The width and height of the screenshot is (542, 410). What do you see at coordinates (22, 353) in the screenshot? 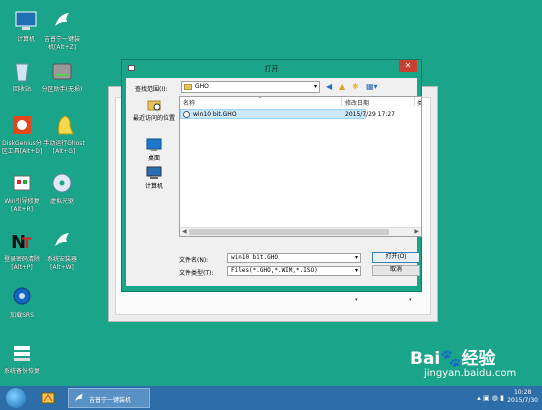
I see `backup-icon` at bounding box center [22, 353].